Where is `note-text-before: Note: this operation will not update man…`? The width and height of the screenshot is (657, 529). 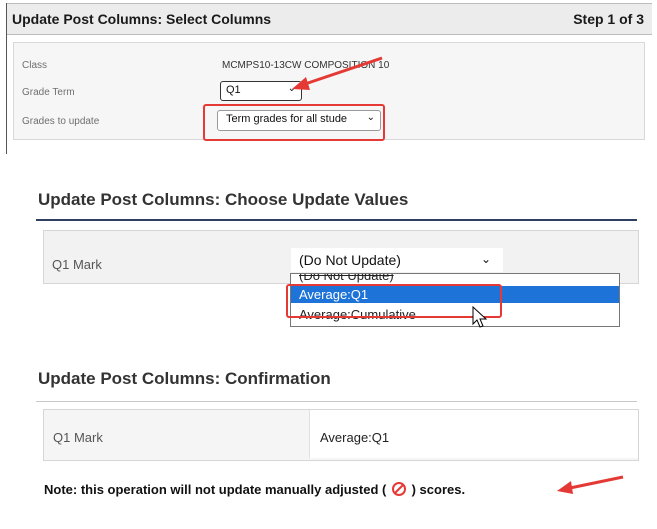
note-text-before: Note: this operation will not update man… is located at coordinates (215, 489).